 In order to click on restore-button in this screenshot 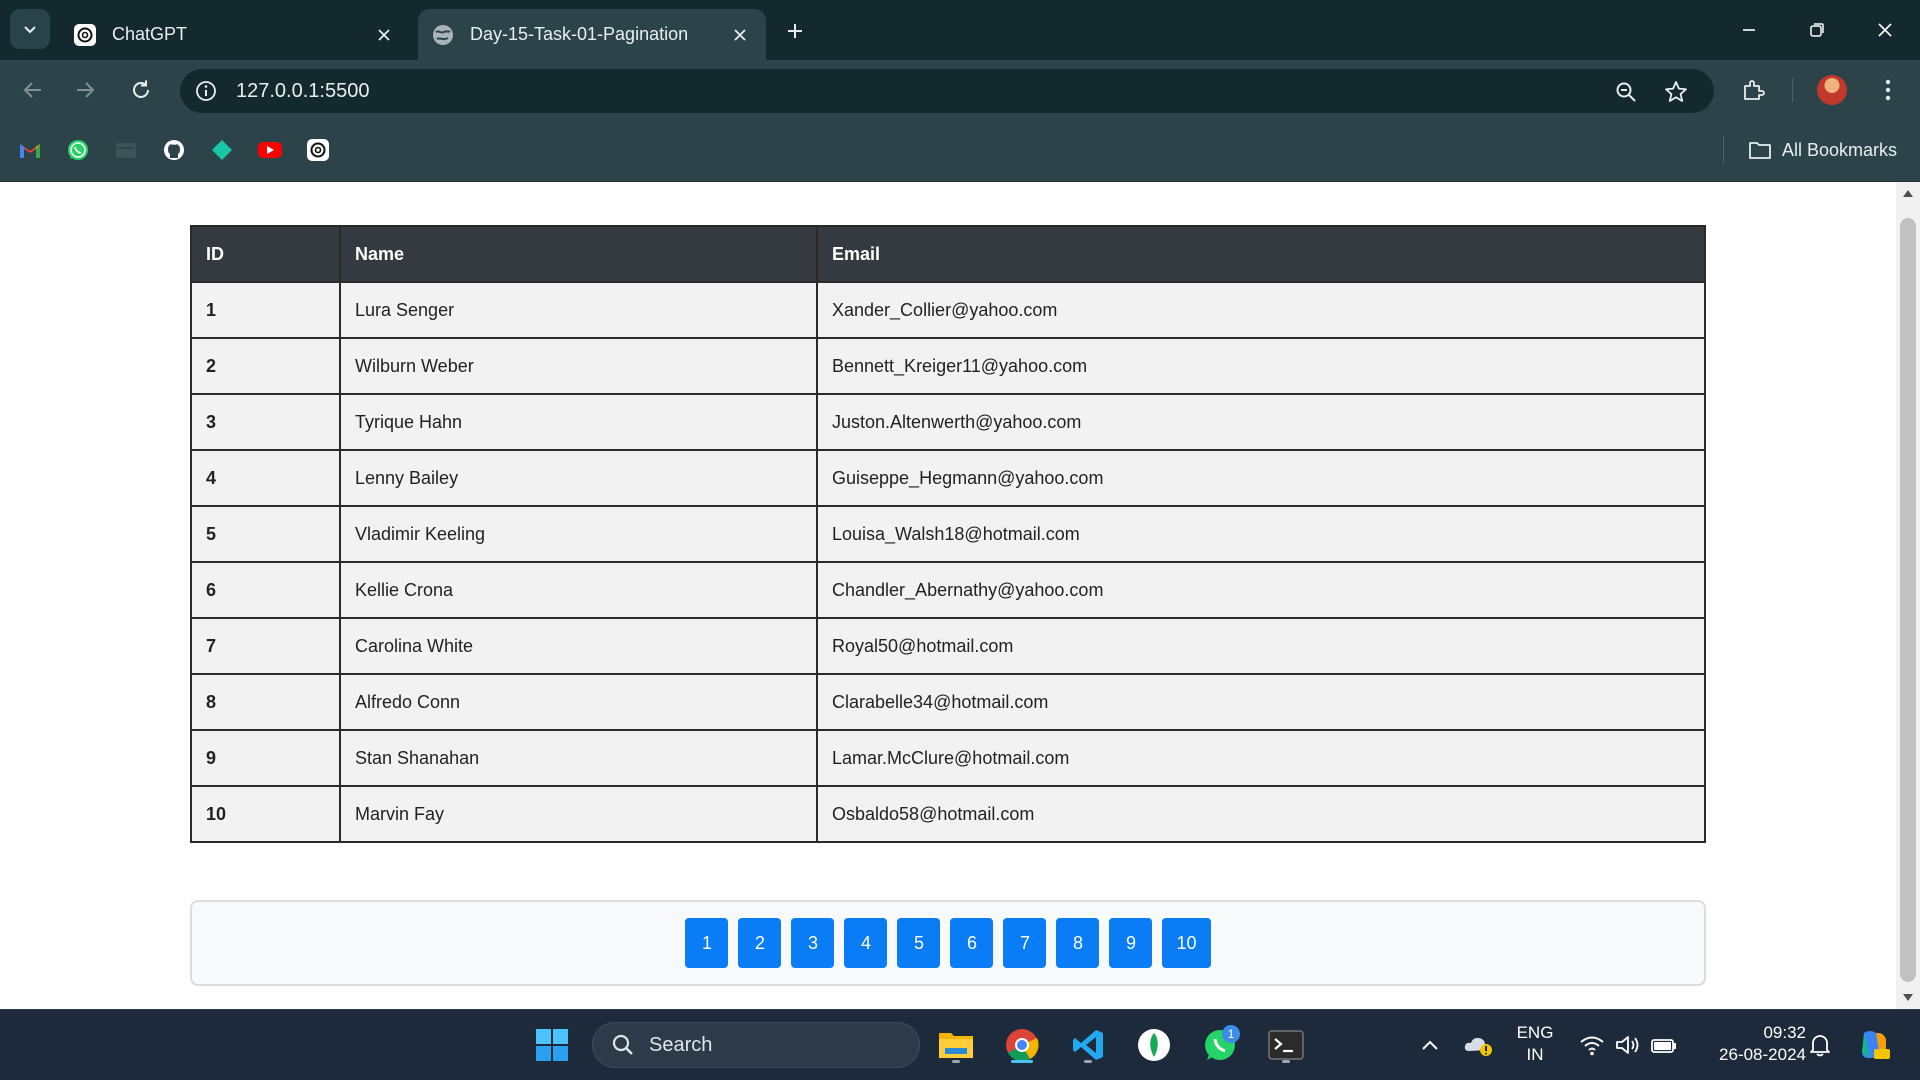, I will do `click(1817, 30)`.